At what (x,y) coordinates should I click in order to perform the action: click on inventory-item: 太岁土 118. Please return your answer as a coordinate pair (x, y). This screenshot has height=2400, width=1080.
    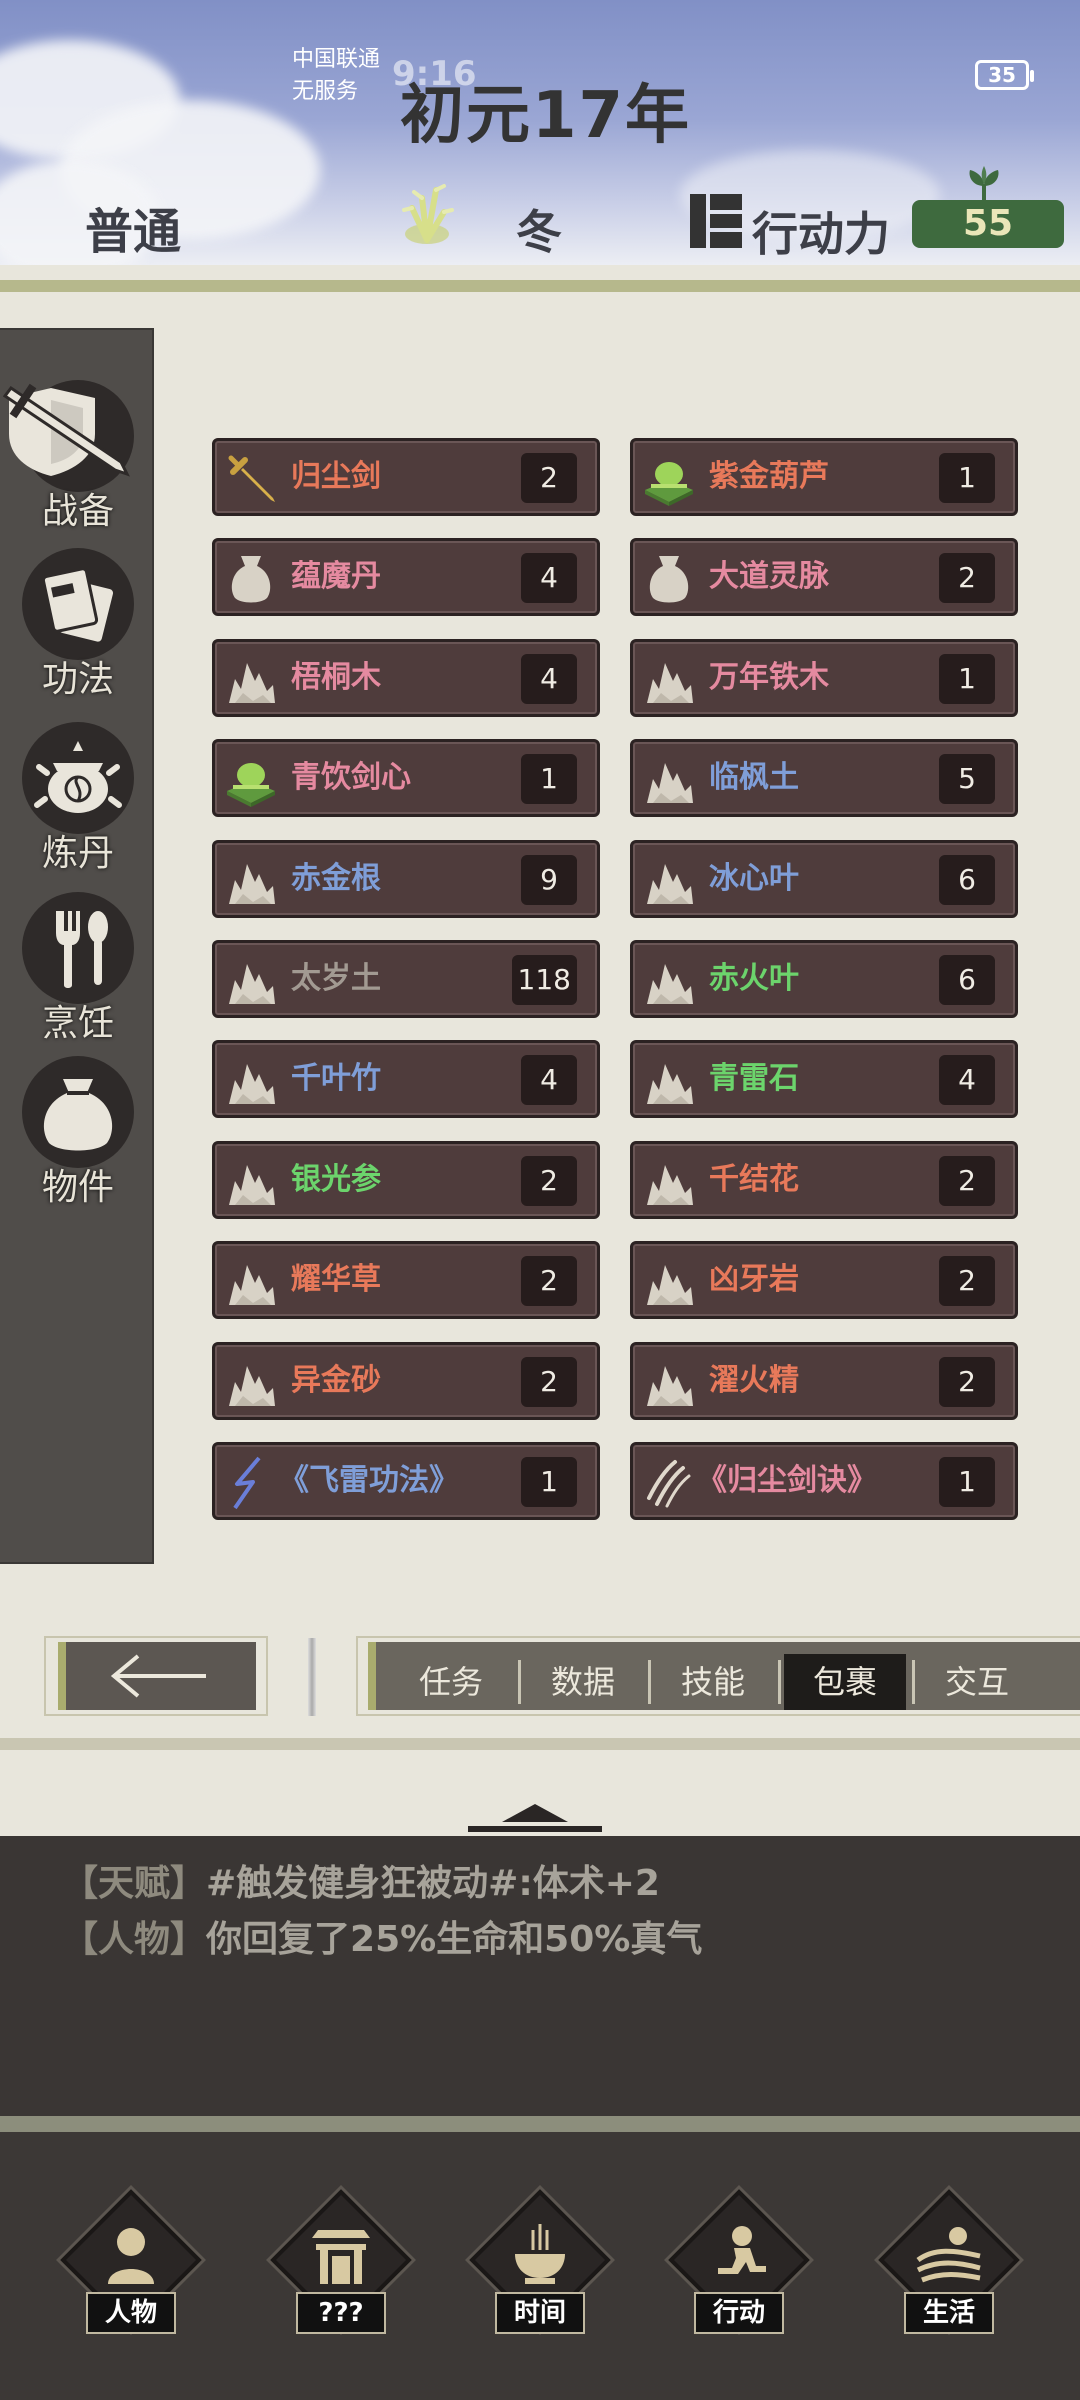
    Looking at the image, I should click on (406, 979).